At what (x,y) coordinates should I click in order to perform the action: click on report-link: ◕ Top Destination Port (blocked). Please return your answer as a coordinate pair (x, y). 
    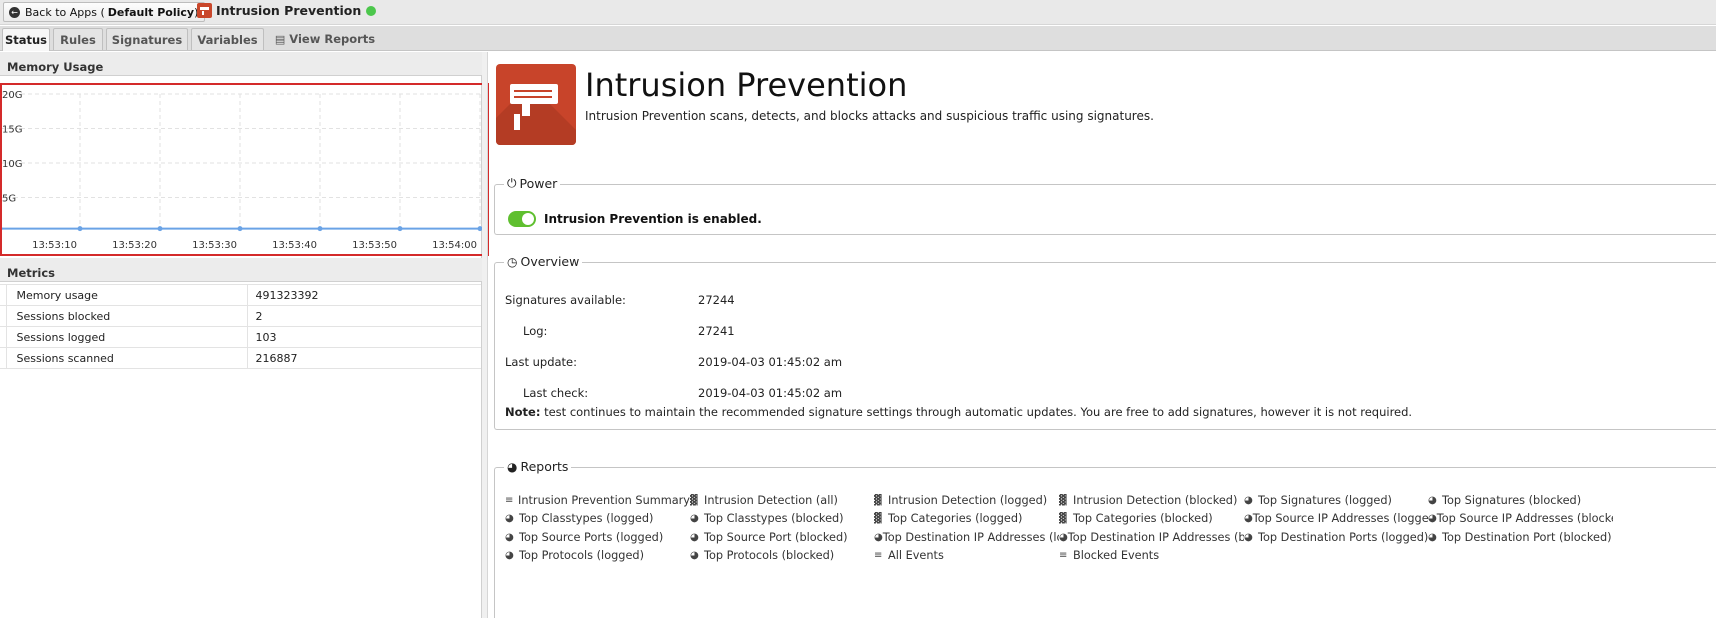
    Looking at the image, I should click on (1520, 537).